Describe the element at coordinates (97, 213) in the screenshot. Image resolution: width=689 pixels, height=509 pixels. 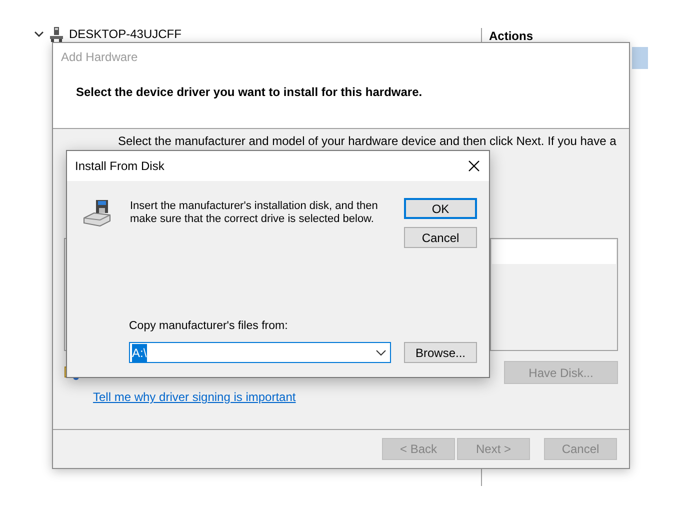
I see `disk-drive-icon` at that location.